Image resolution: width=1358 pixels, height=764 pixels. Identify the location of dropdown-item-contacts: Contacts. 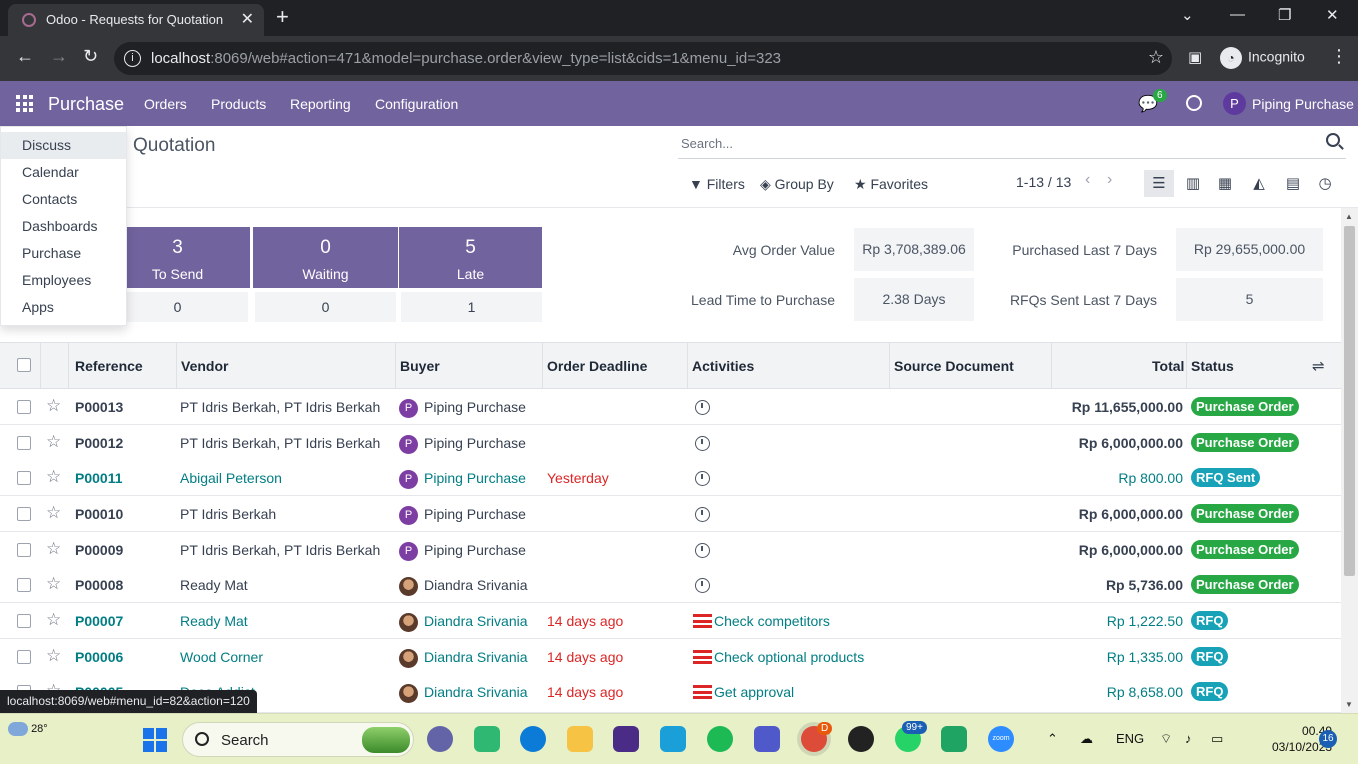
(63, 199).